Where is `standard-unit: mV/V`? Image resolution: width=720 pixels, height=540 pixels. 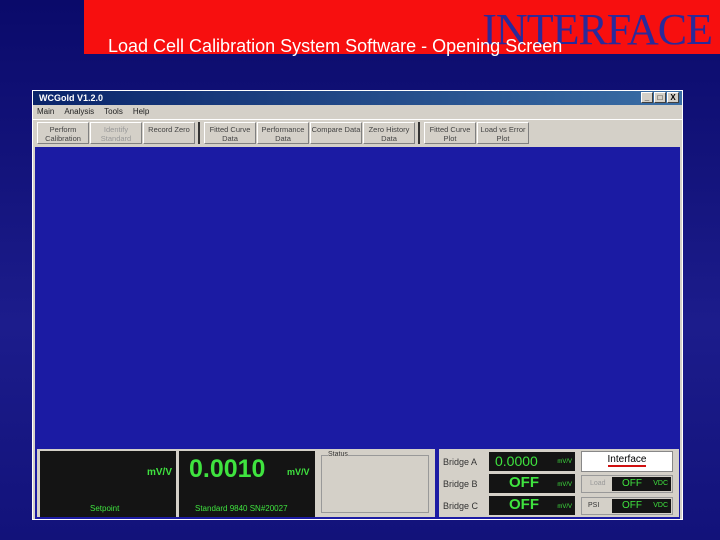 standard-unit: mV/V is located at coordinates (298, 472).